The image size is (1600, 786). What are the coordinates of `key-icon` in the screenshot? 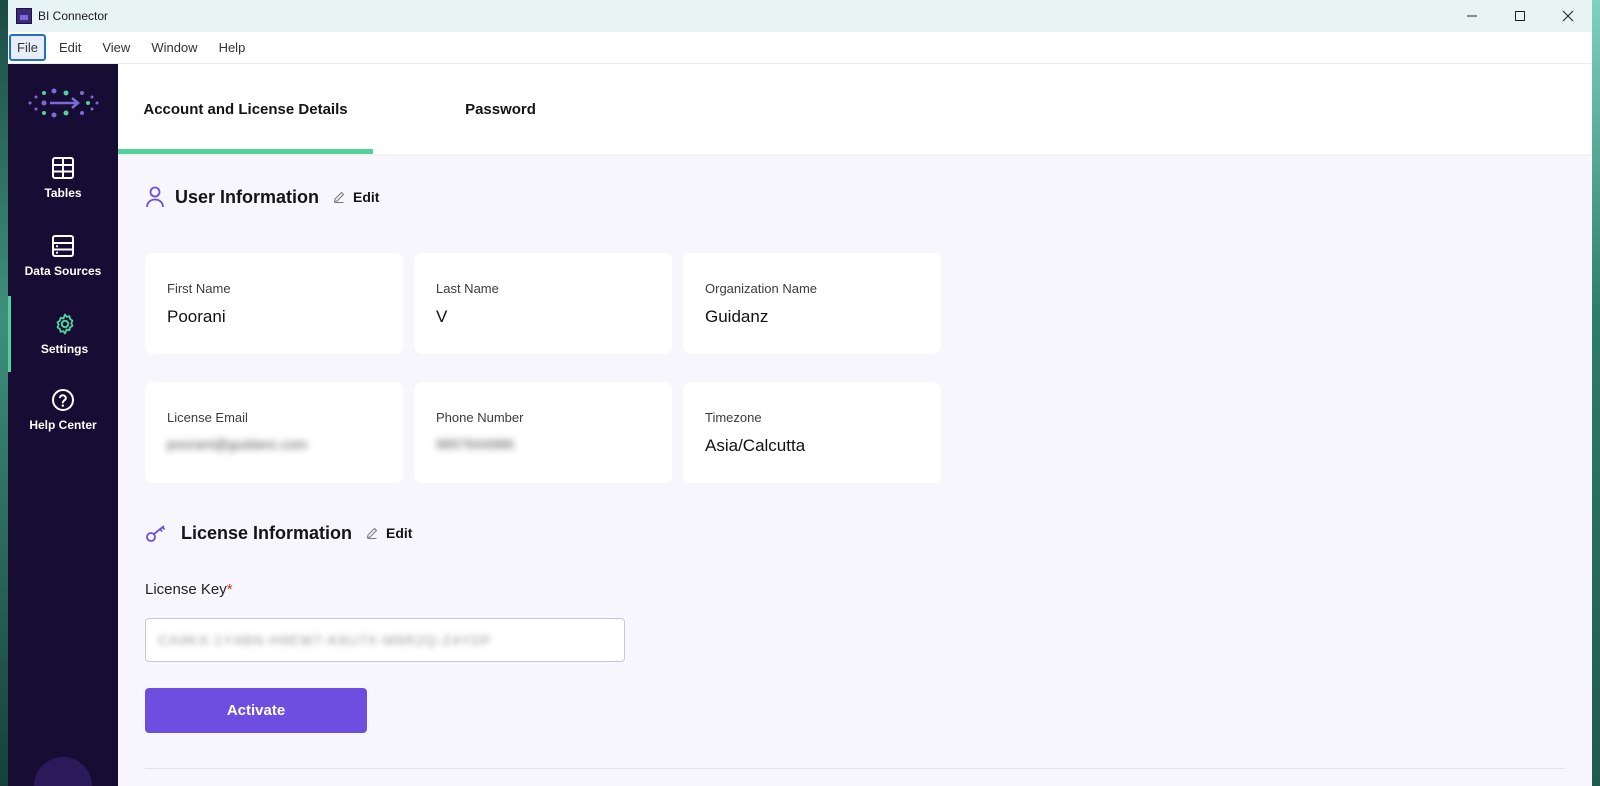 It's located at (156, 533).